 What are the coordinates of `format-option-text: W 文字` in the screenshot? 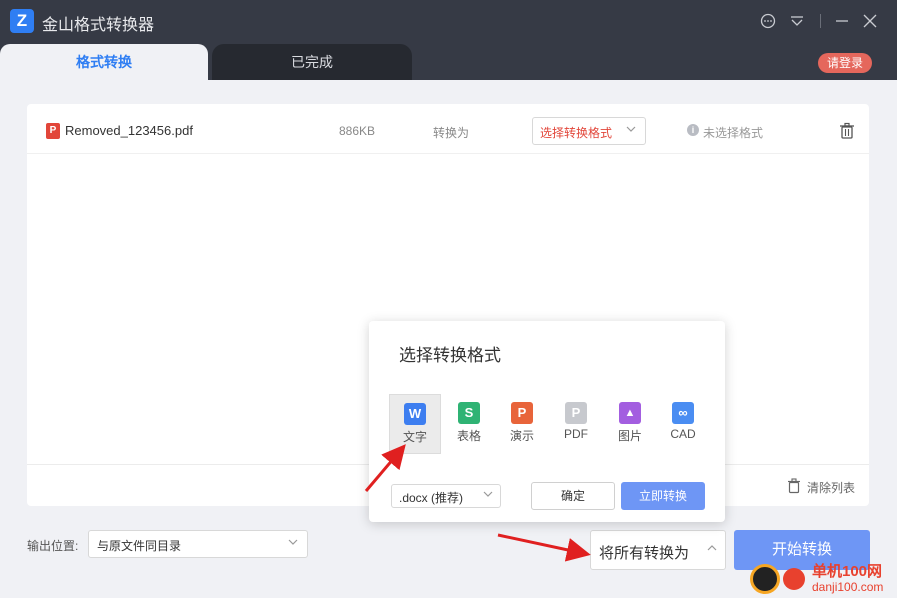 It's located at (415, 424).